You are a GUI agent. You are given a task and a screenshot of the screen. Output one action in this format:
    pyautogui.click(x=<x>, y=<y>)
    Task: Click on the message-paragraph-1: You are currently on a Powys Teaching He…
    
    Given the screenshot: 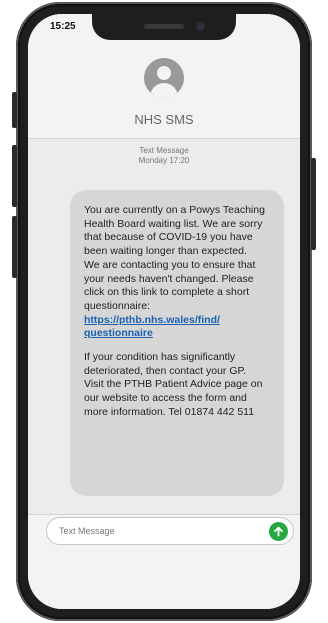 What is the action you would take?
    pyautogui.click(x=178, y=272)
    